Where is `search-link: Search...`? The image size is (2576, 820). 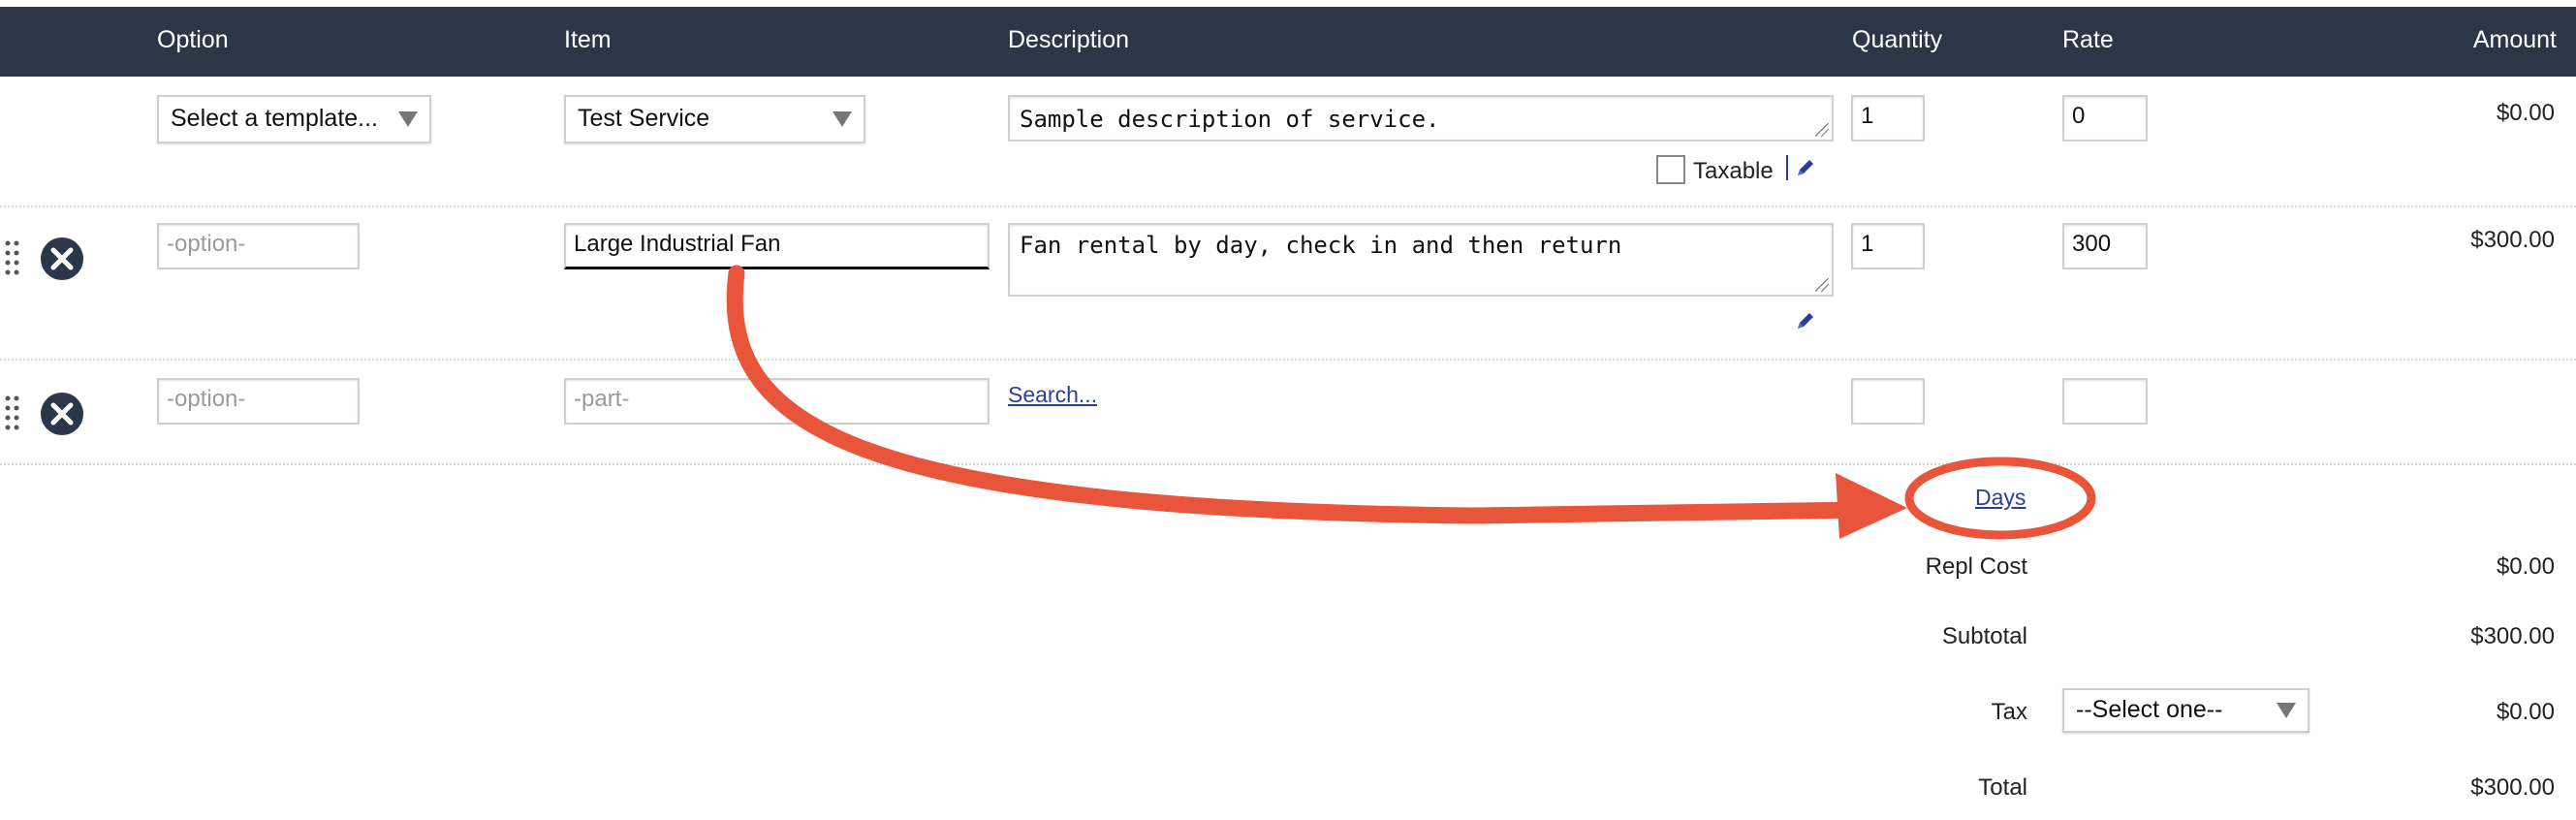
search-link: Search... is located at coordinates (1052, 395).